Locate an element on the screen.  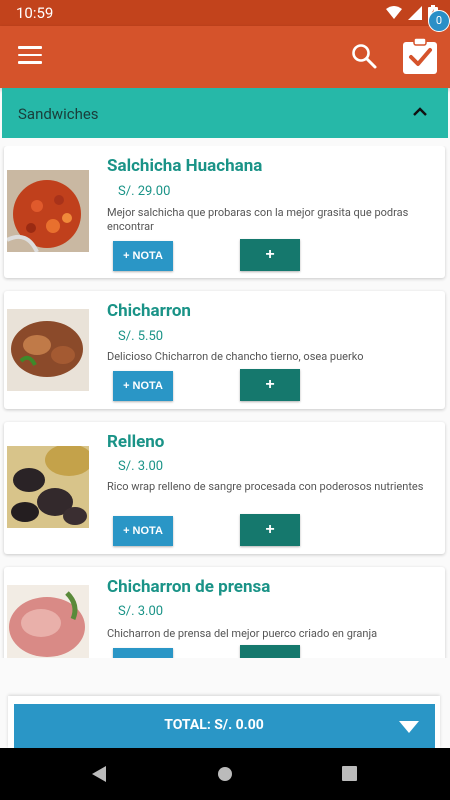
product-name: Chicharron is located at coordinates (149, 311).